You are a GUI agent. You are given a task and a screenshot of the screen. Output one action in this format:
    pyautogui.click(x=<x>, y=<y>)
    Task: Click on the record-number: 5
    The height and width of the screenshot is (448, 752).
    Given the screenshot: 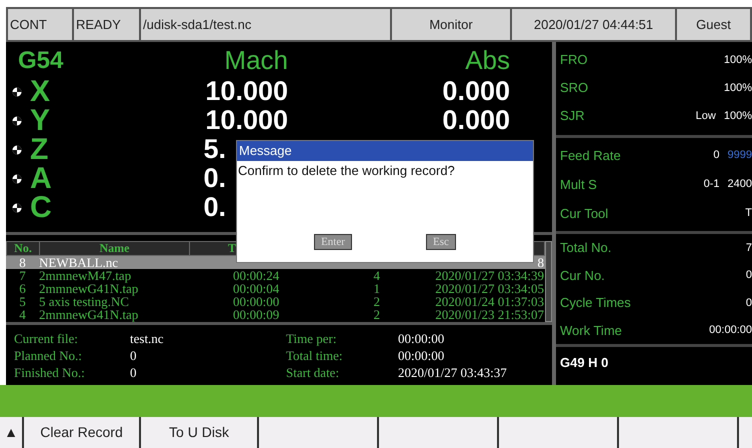 What is the action you would take?
    pyautogui.click(x=22, y=301)
    